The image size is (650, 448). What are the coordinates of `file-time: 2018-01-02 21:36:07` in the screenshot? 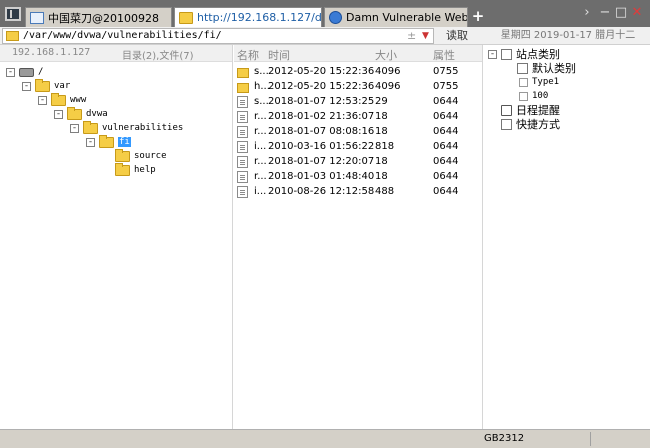 It's located at (321, 116).